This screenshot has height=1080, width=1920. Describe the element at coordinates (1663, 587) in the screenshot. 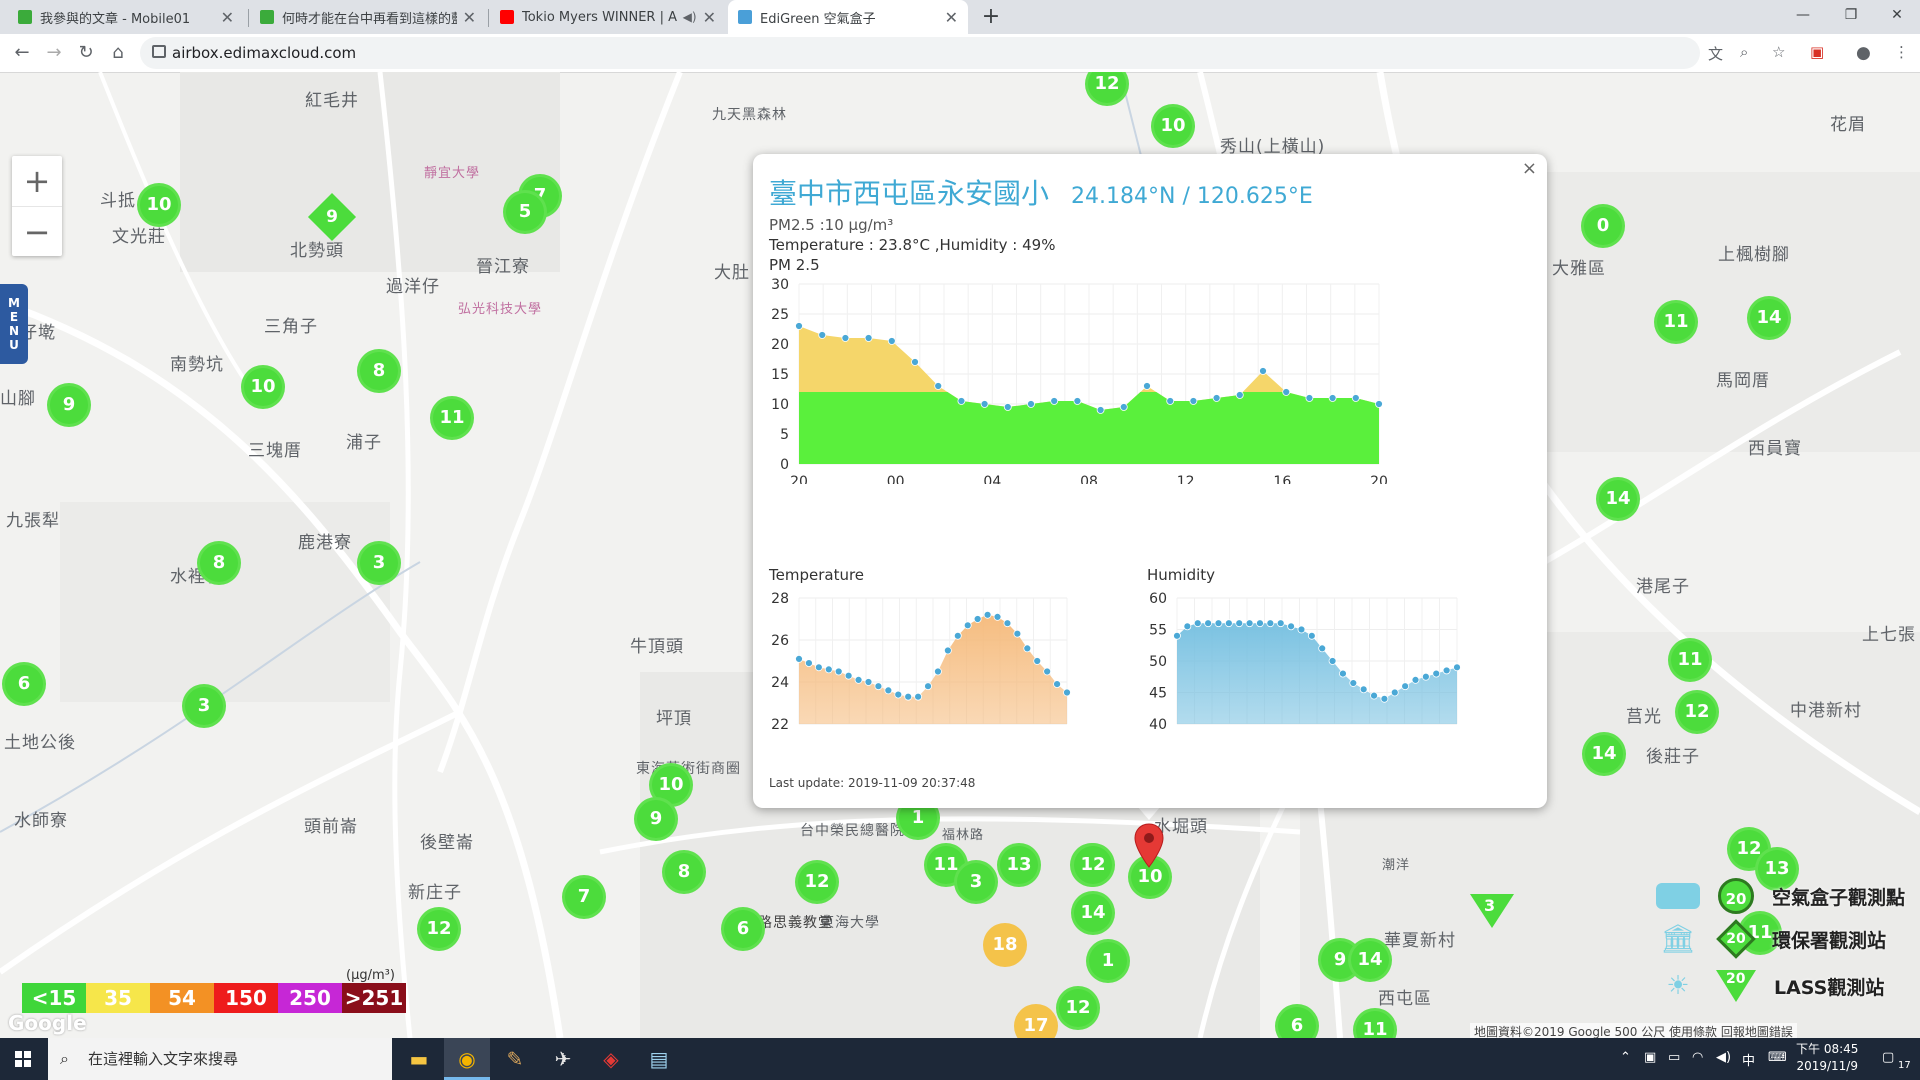

I see `map-place-label: 港尾子` at that location.